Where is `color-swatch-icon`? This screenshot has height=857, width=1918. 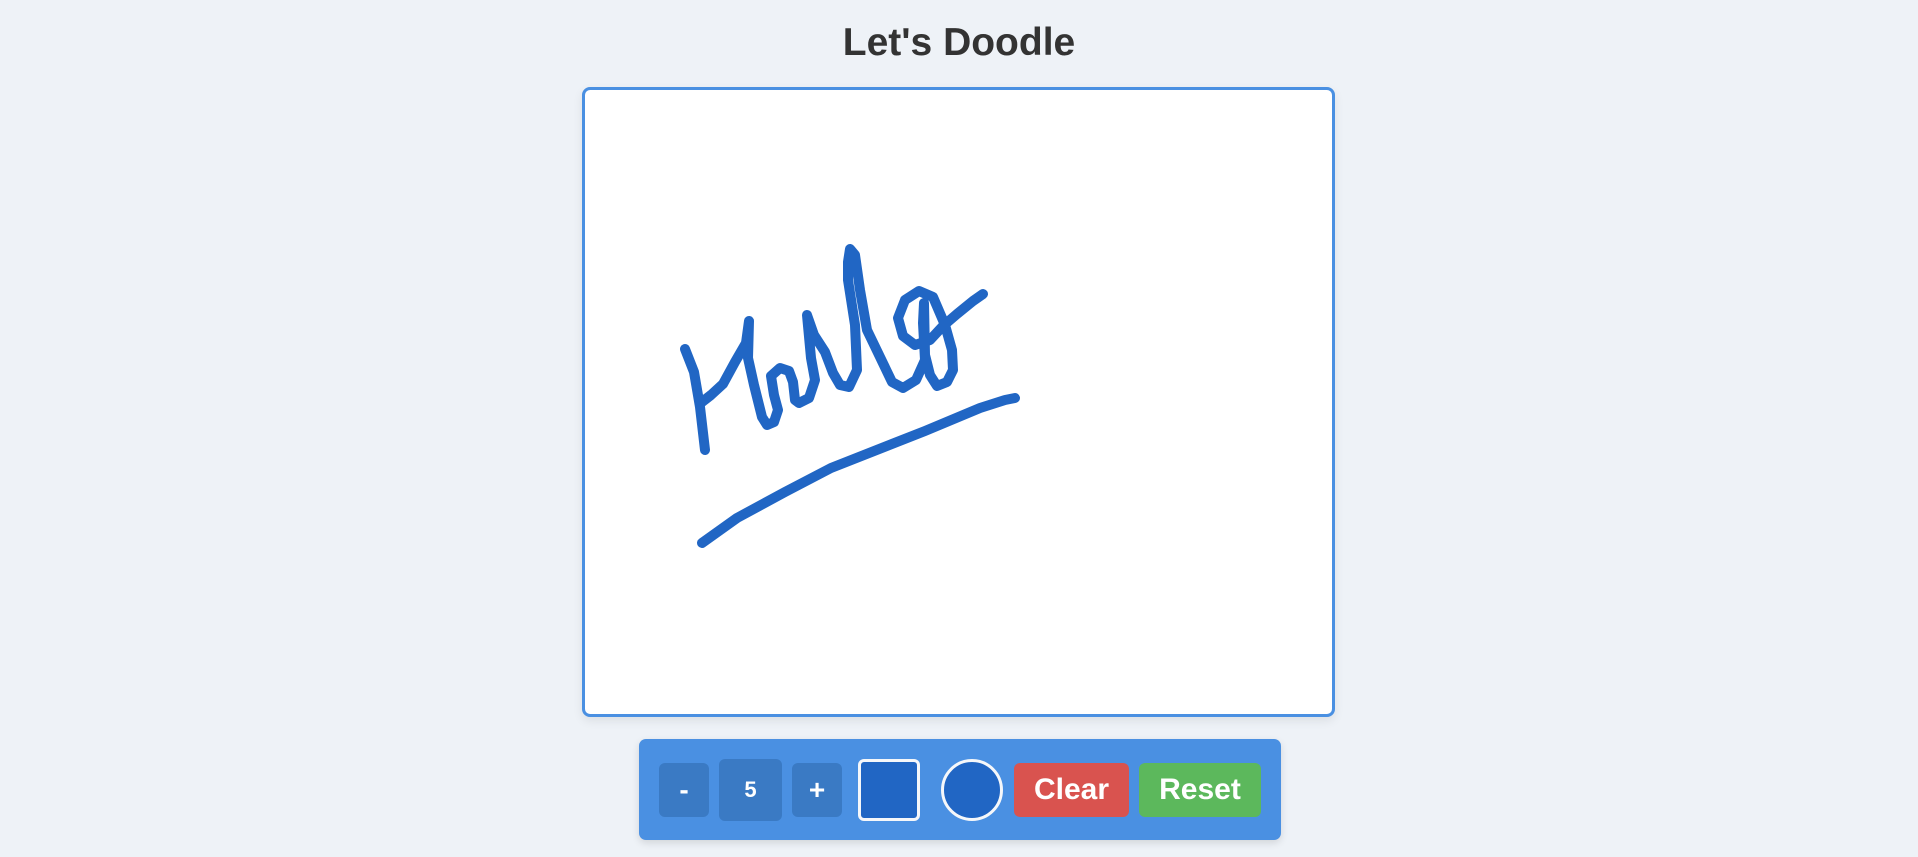
color-swatch-icon is located at coordinates (889, 790).